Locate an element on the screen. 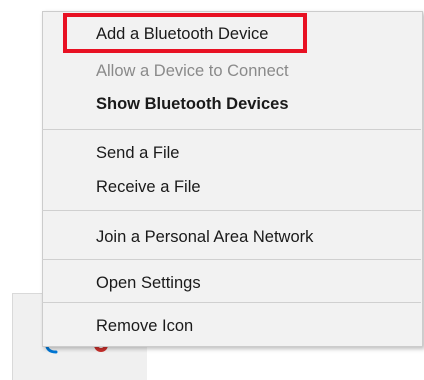  menu-item-send-file: Send a File is located at coordinates (137, 153).